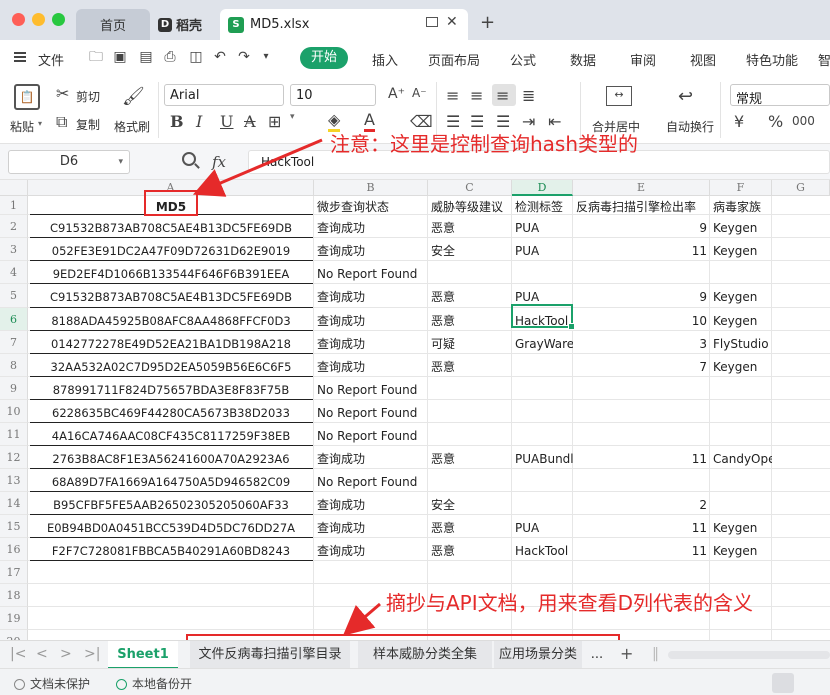 This screenshot has width=830, height=695. Describe the element at coordinates (14, 188) in the screenshot. I see `select-all-corner` at that location.